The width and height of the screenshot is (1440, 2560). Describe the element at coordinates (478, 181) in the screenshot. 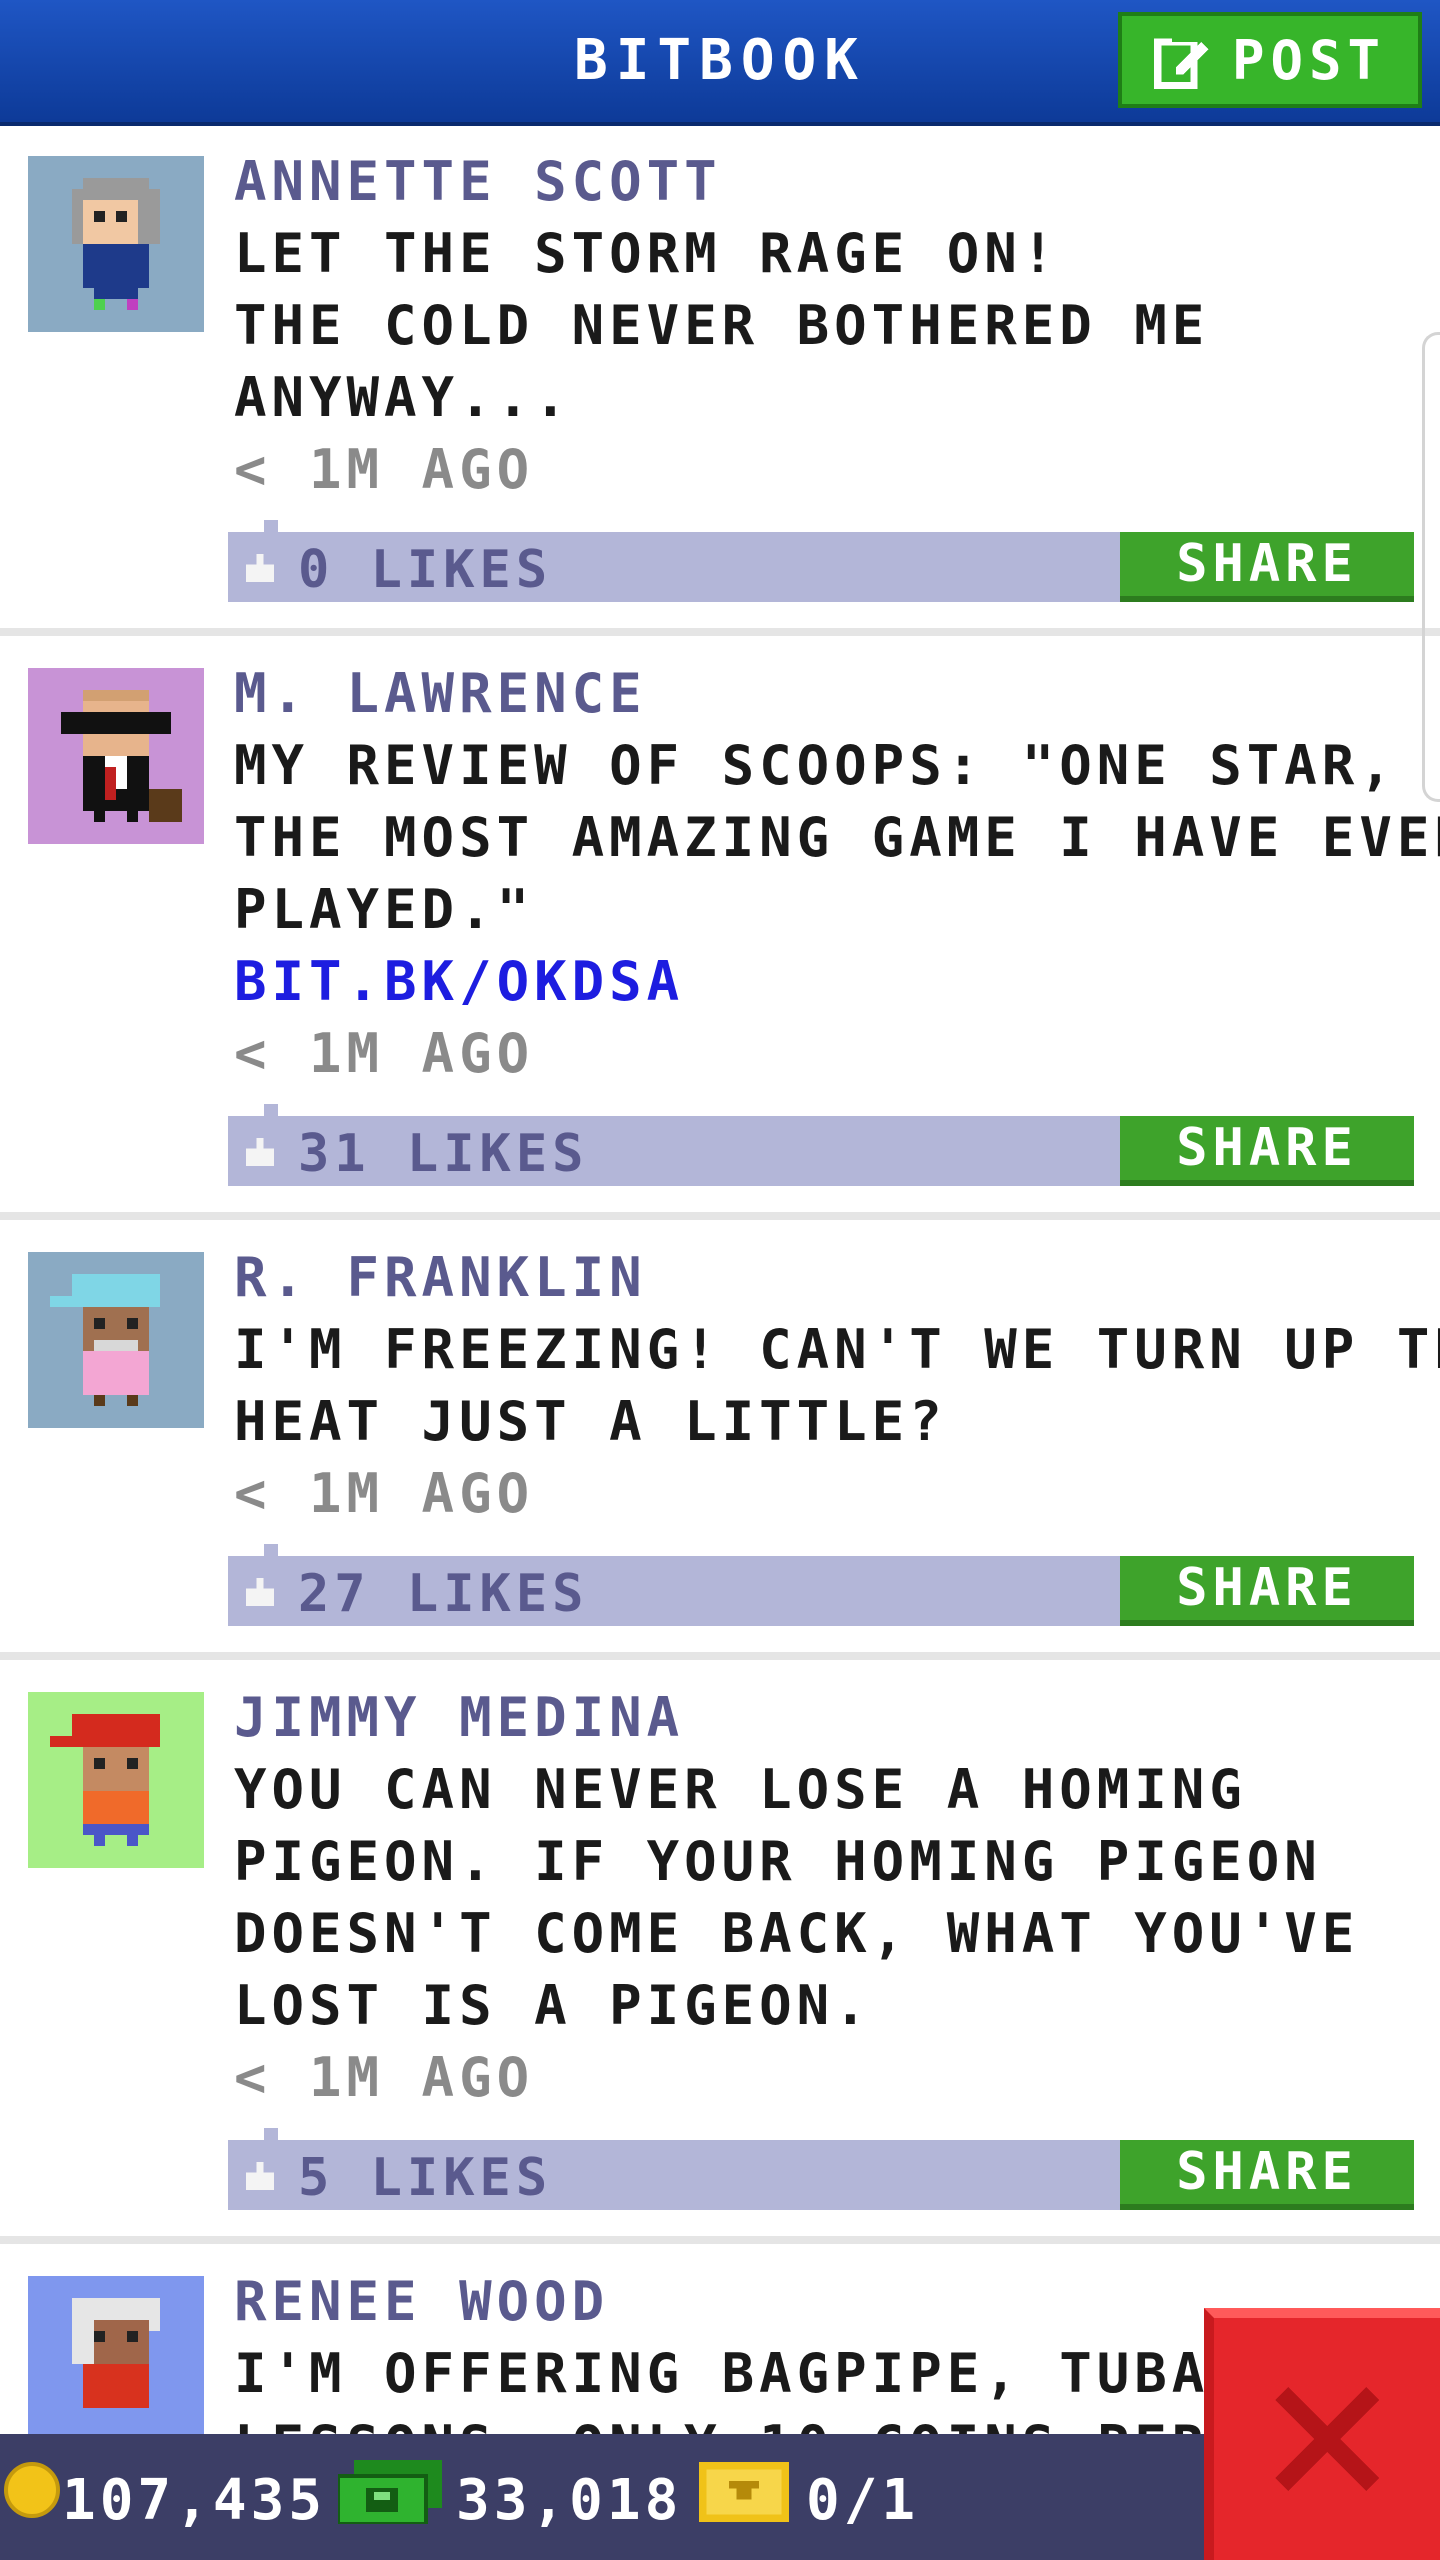

I see `post-author: ANNETTE SCOTT` at that location.